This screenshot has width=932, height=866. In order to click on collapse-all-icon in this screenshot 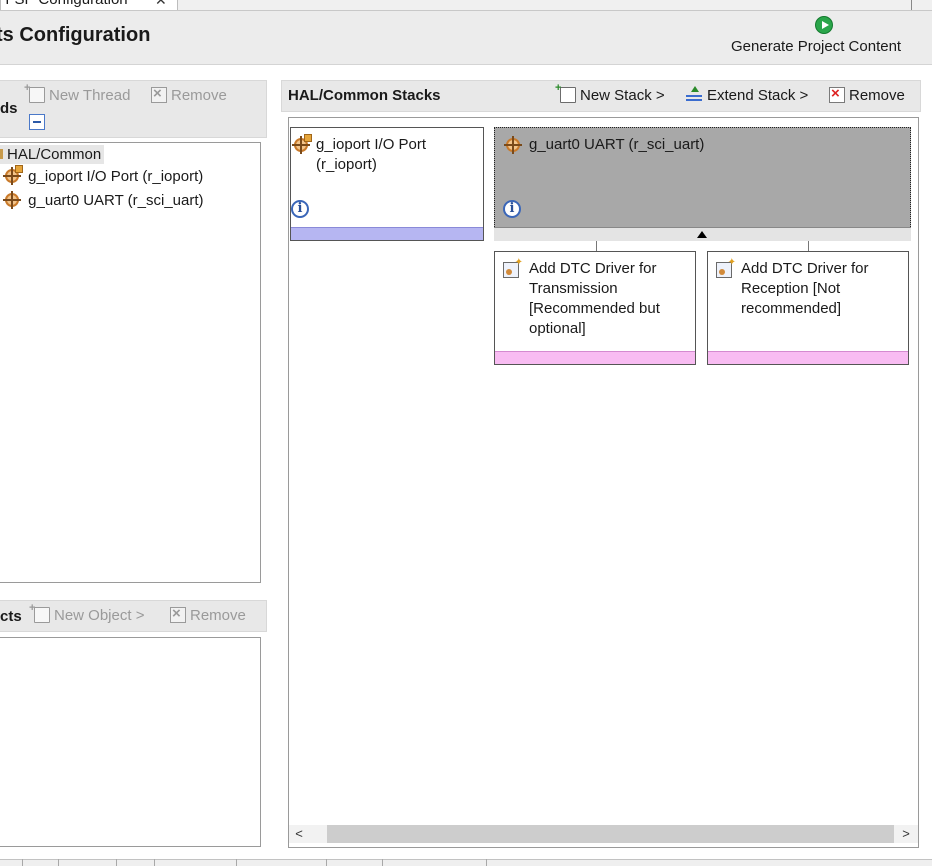, I will do `click(37, 122)`.